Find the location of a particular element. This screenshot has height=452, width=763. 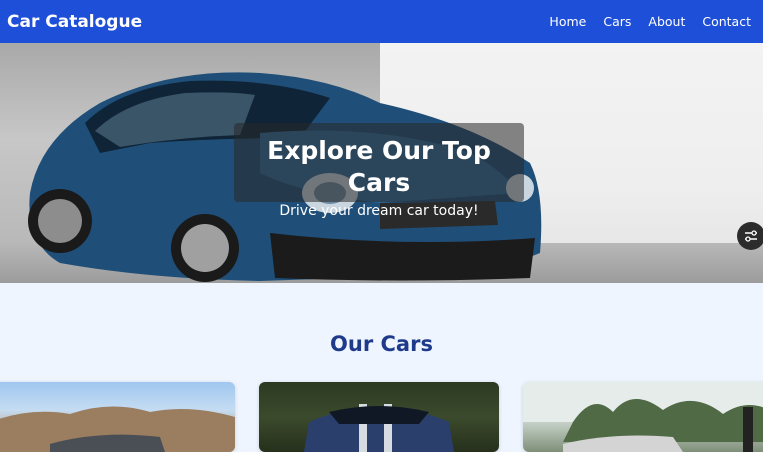

hero-title: Explore Our Top Cars is located at coordinates (379, 166).